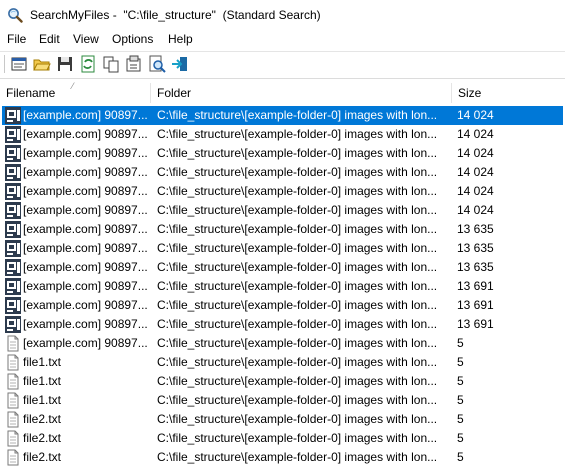 The width and height of the screenshot is (565, 472). What do you see at coordinates (132, 39) in the screenshot?
I see `menu-options: Options` at bounding box center [132, 39].